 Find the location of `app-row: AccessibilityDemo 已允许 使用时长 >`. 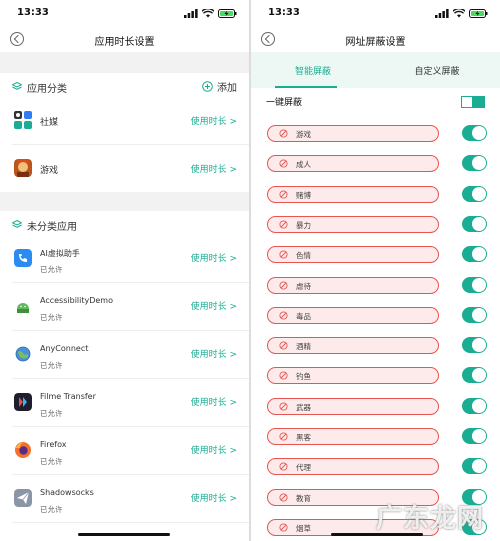

app-row: AccessibilityDemo 已允许 使用时长 > is located at coordinates (124, 307).